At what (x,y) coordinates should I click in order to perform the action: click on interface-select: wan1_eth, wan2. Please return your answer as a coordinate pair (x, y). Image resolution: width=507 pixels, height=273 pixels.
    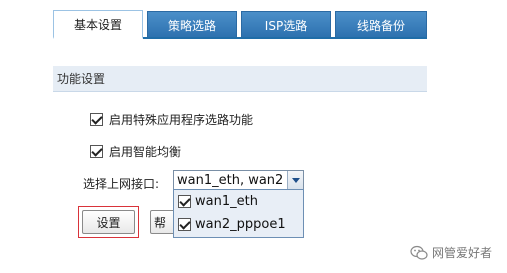
    Looking at the image, I should click on (238, 180).